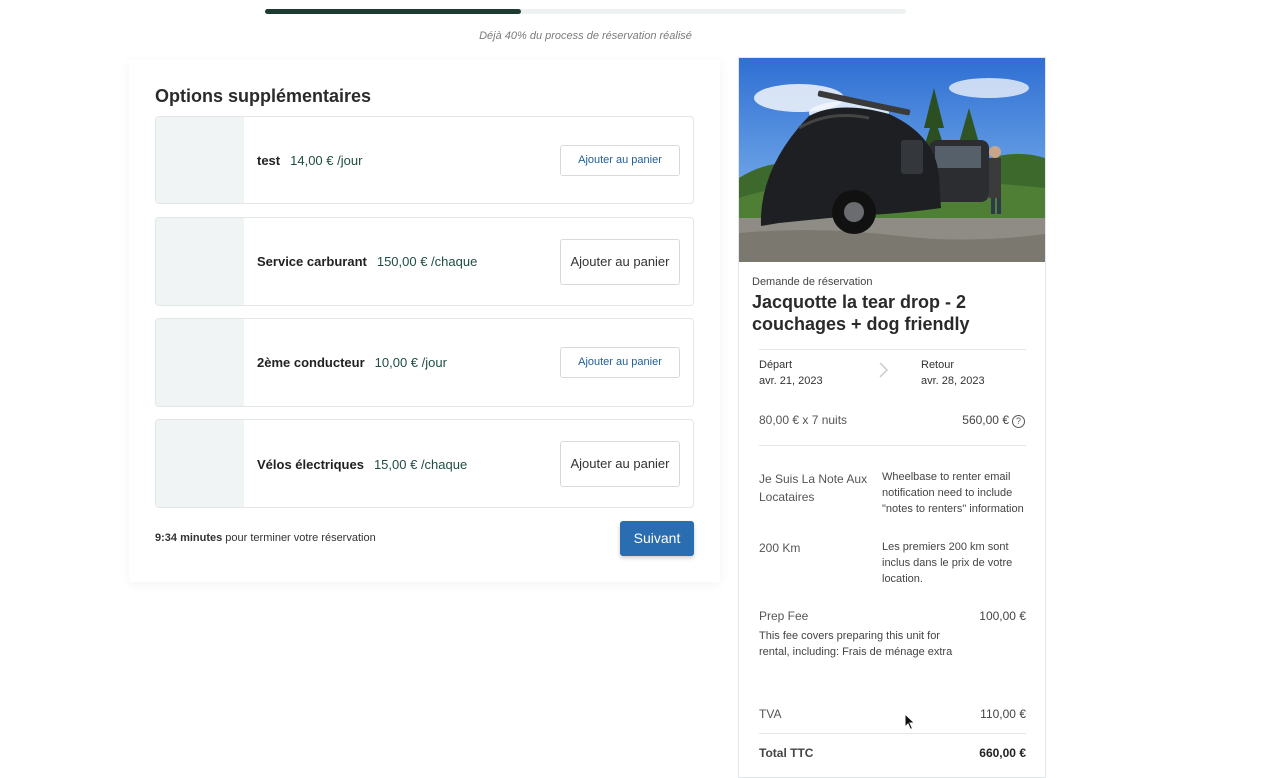 The image size is (1266, 778). Describe the element at coordinates (299, 538) in the screenshot. I see `timer-text: pour terminer votre réservation` at that location.